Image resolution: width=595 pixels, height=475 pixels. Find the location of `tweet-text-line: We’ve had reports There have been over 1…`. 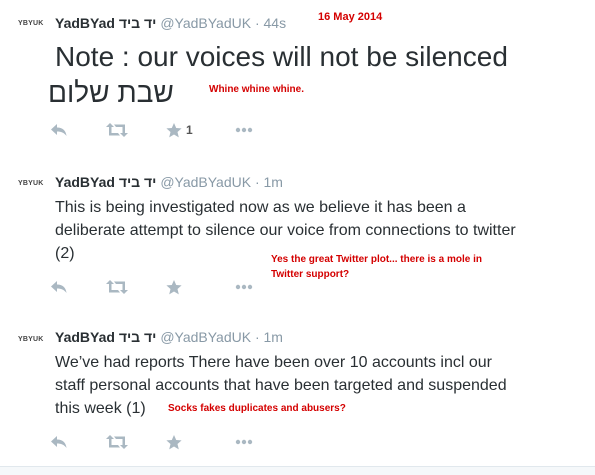

tweet-text-line: We’ve had reports There have been over 1… is located at coordinates (273, 362).